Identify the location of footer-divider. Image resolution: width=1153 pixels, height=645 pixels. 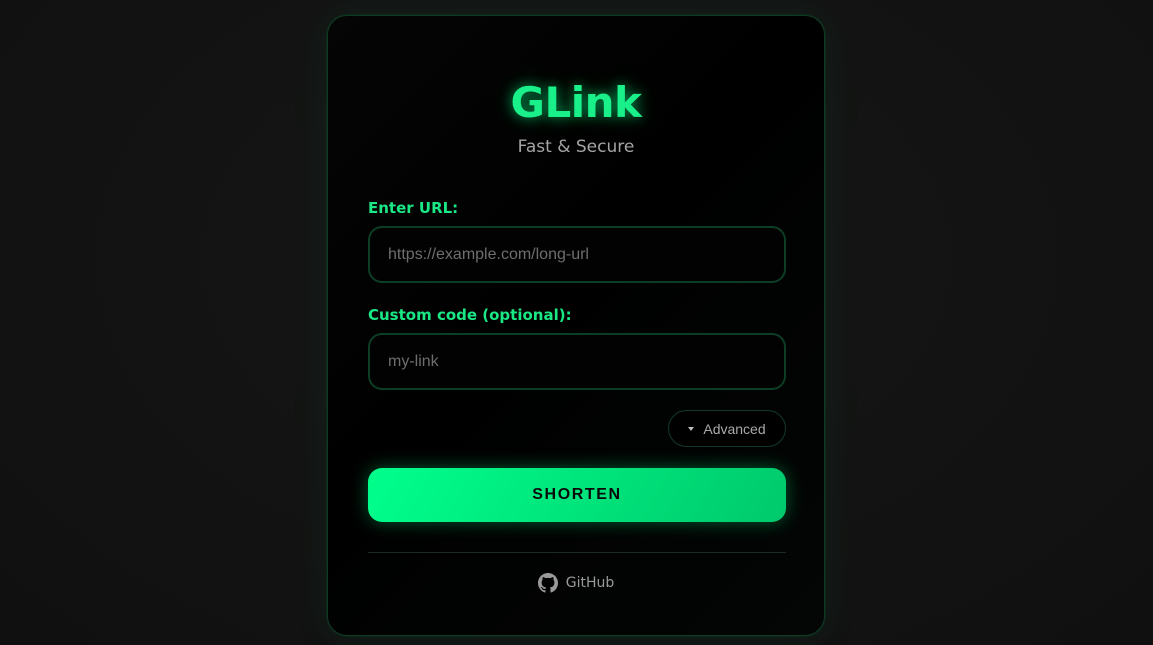
(577, 552).